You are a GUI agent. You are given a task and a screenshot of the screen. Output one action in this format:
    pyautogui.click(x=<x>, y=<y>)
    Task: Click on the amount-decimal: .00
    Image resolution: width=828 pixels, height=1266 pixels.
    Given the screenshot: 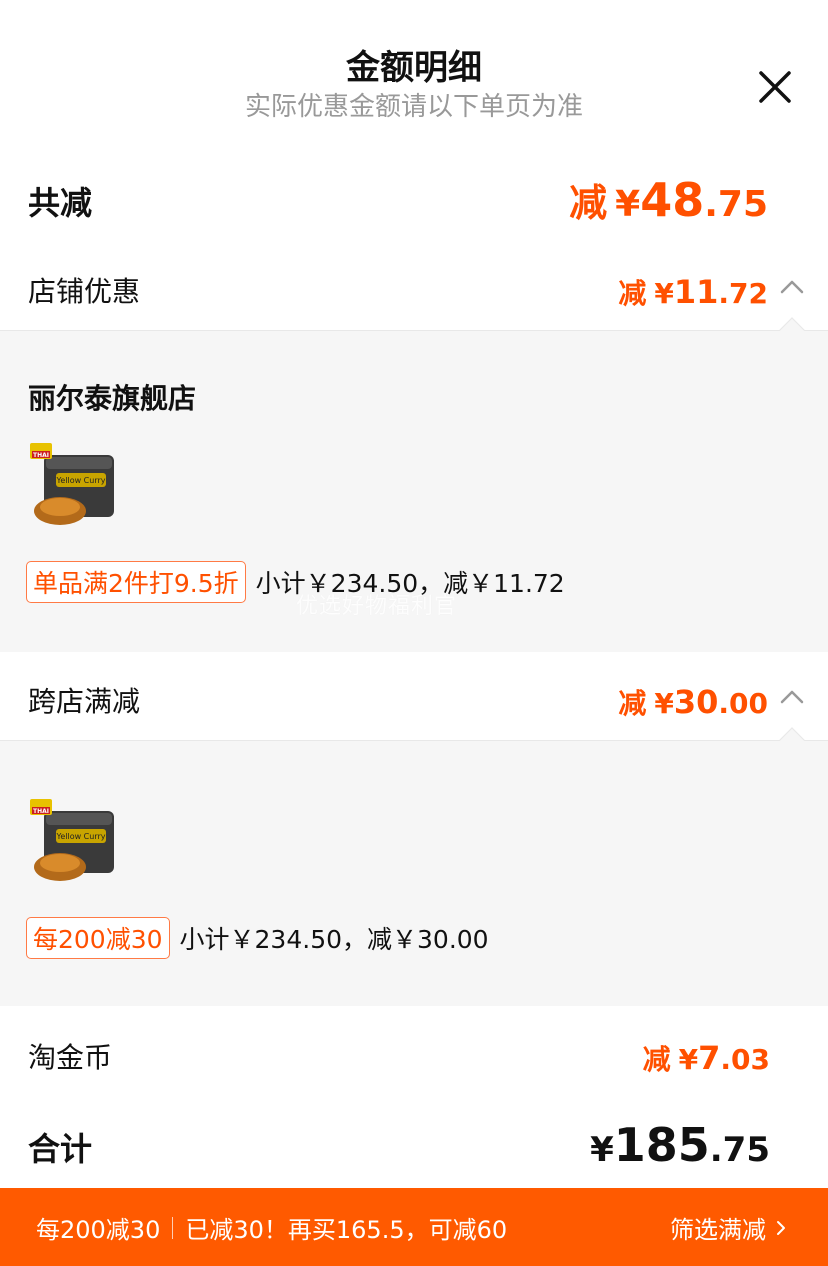 What is the action you would take?
    pyautogui.click(x=743, y=703)
    